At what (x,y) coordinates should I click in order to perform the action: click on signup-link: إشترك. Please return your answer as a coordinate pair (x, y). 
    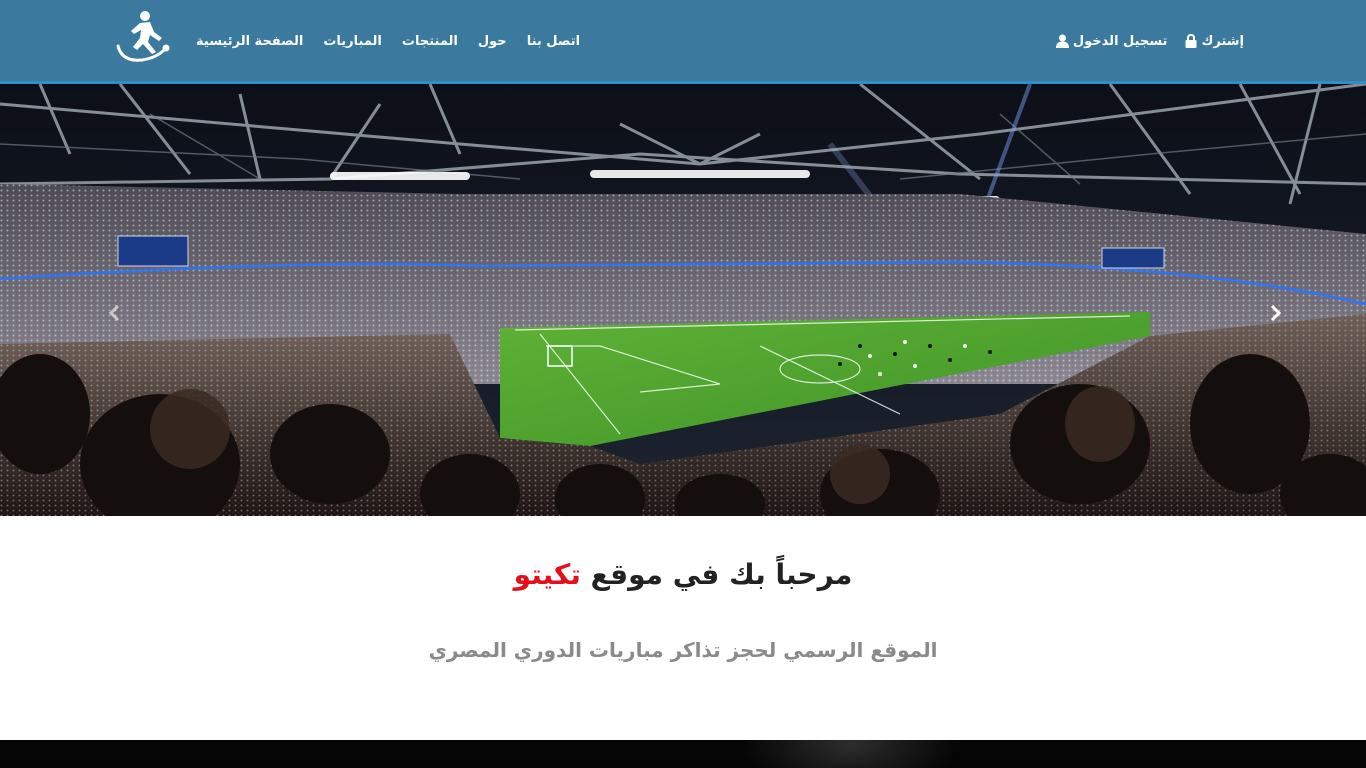
    Looking at the image, I should click on (1214, 41).